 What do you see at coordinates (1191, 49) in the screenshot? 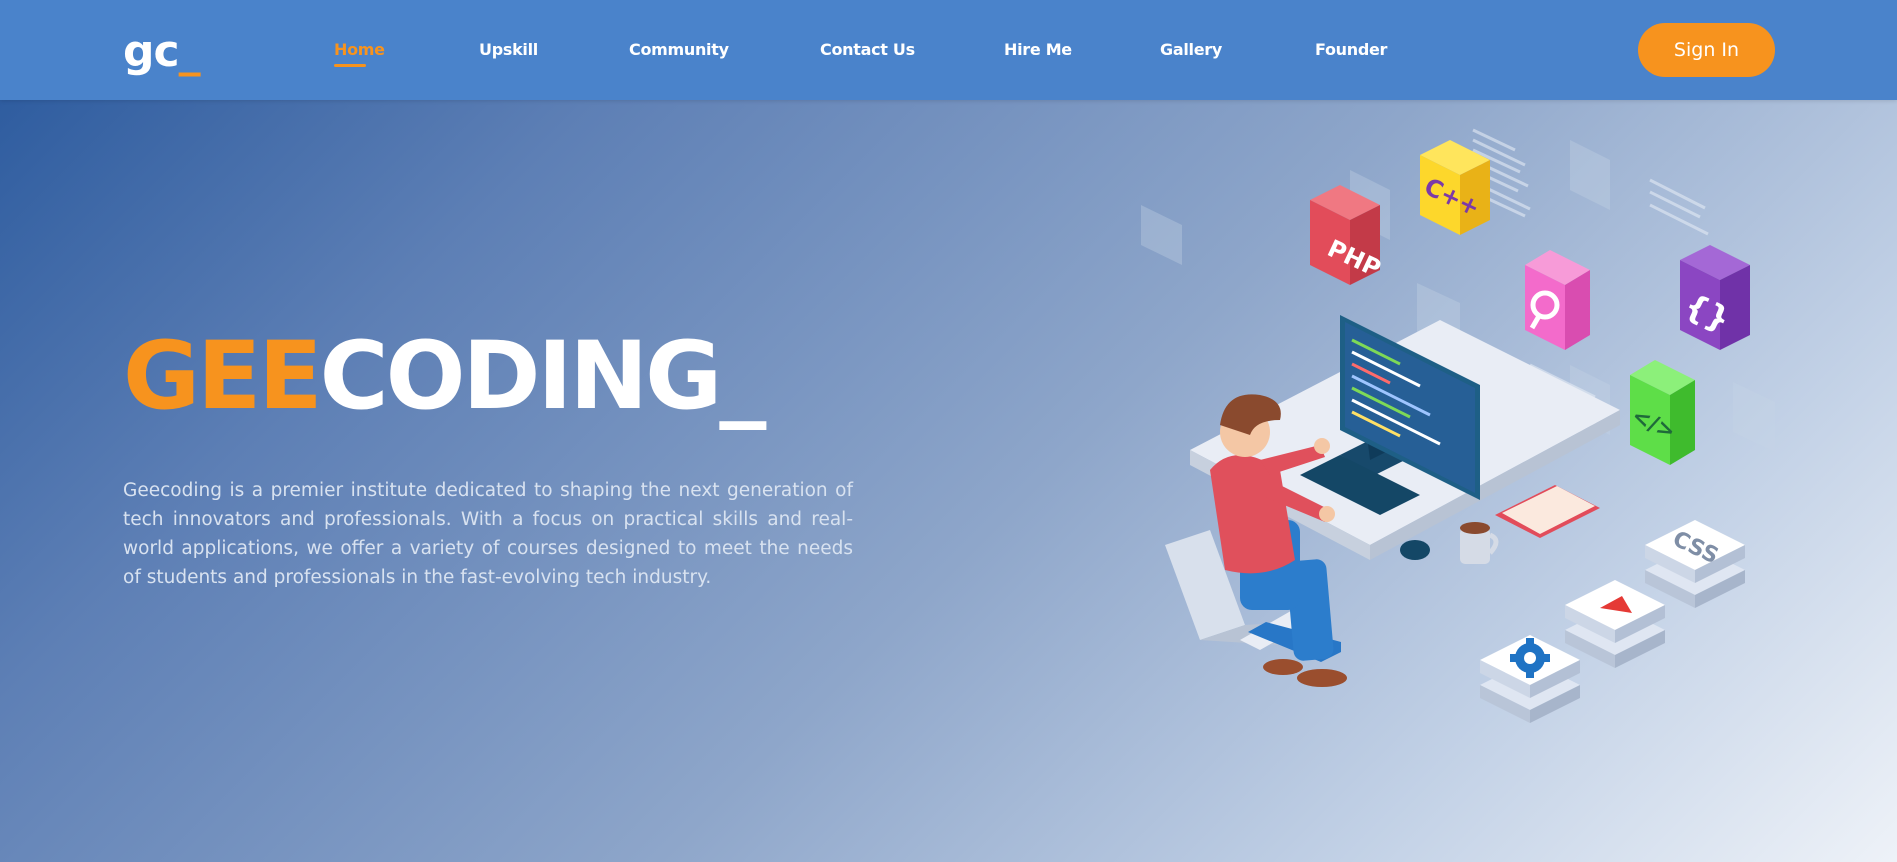
I see `nav-gallery-link: Gallery` at bounding box center [1191, 49].